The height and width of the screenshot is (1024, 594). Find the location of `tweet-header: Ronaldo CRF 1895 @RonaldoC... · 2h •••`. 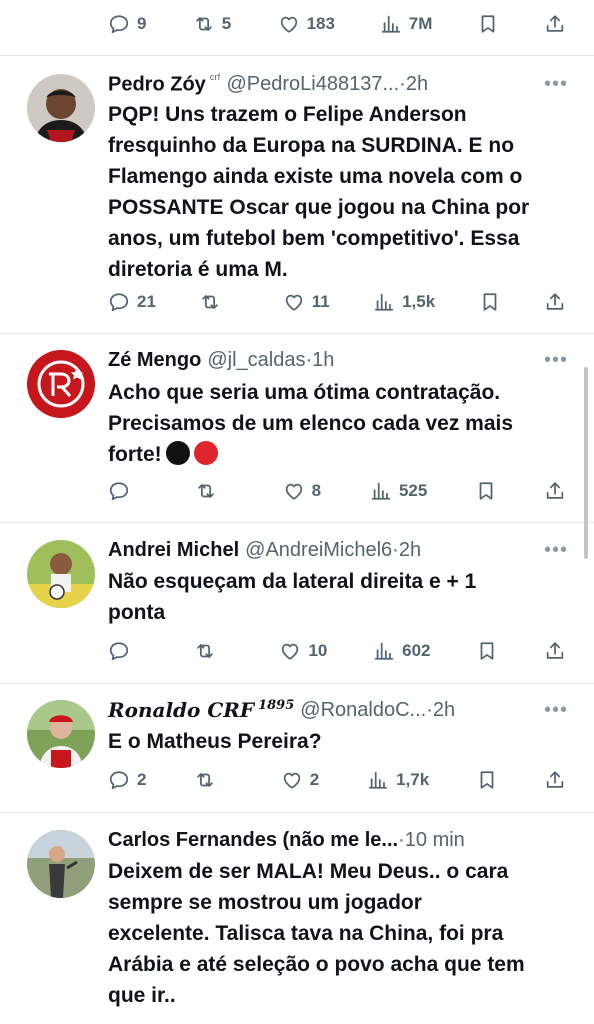

tweet-header: Ronaldo CRF 1895 @RonaldoC... · 2h ••• is located at coordinates (338, 710).